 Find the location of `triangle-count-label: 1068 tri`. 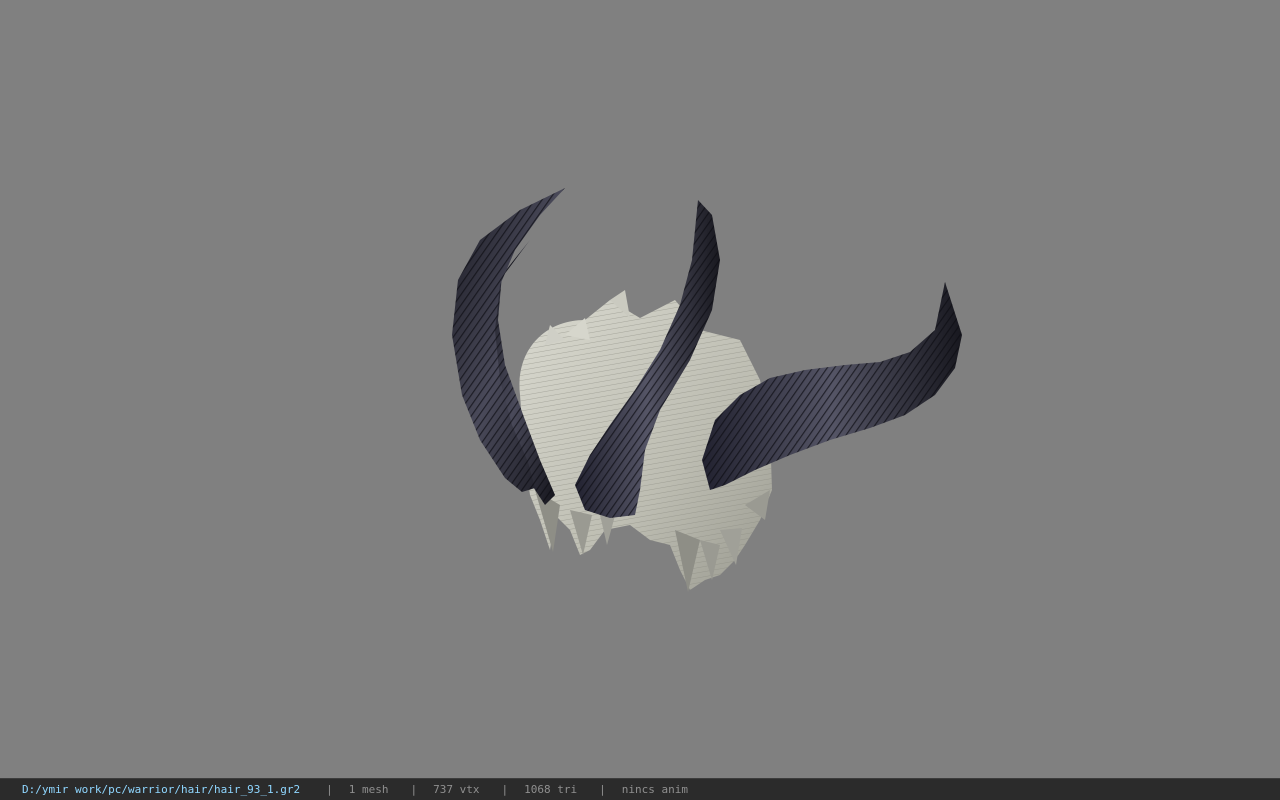

triangle-count-label: 1068 tri is located at coordinates (551, 789).